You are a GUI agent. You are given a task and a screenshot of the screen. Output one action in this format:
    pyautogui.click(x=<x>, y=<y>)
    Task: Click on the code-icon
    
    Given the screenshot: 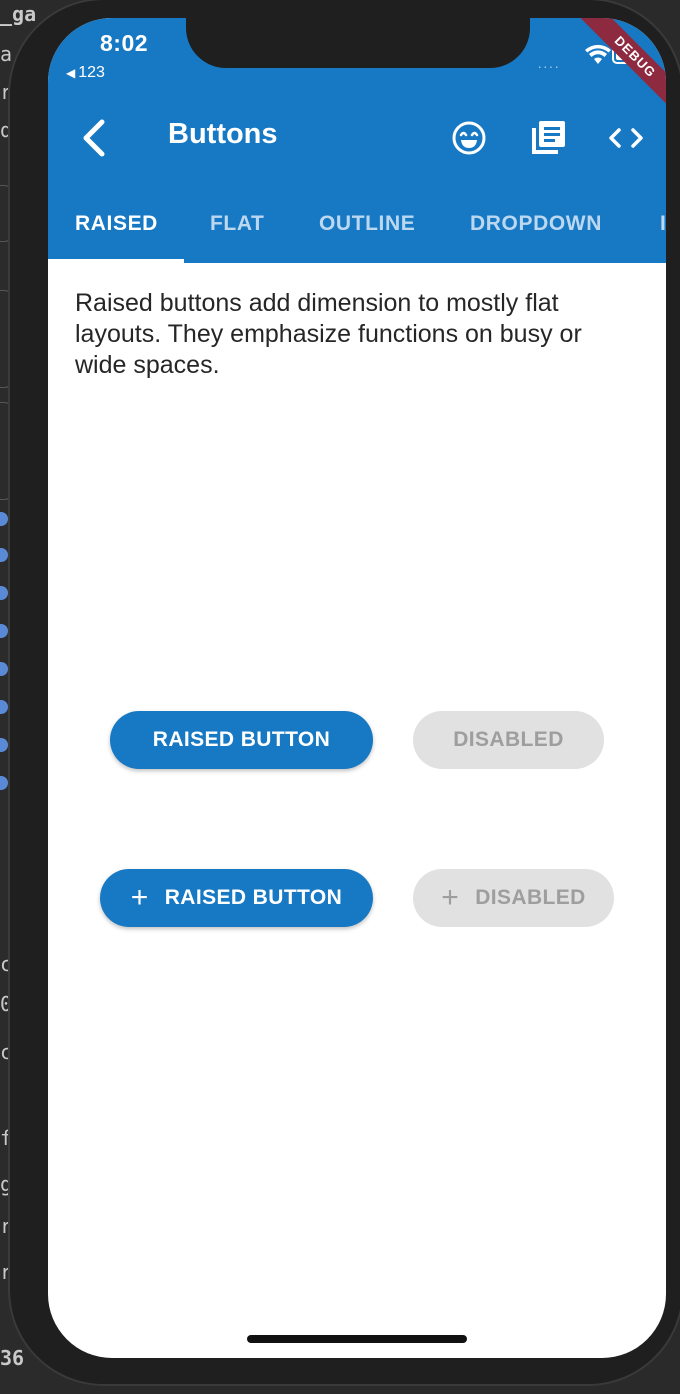 What is the action you would take?
    pyautogui.click(x=626, y=138)
    